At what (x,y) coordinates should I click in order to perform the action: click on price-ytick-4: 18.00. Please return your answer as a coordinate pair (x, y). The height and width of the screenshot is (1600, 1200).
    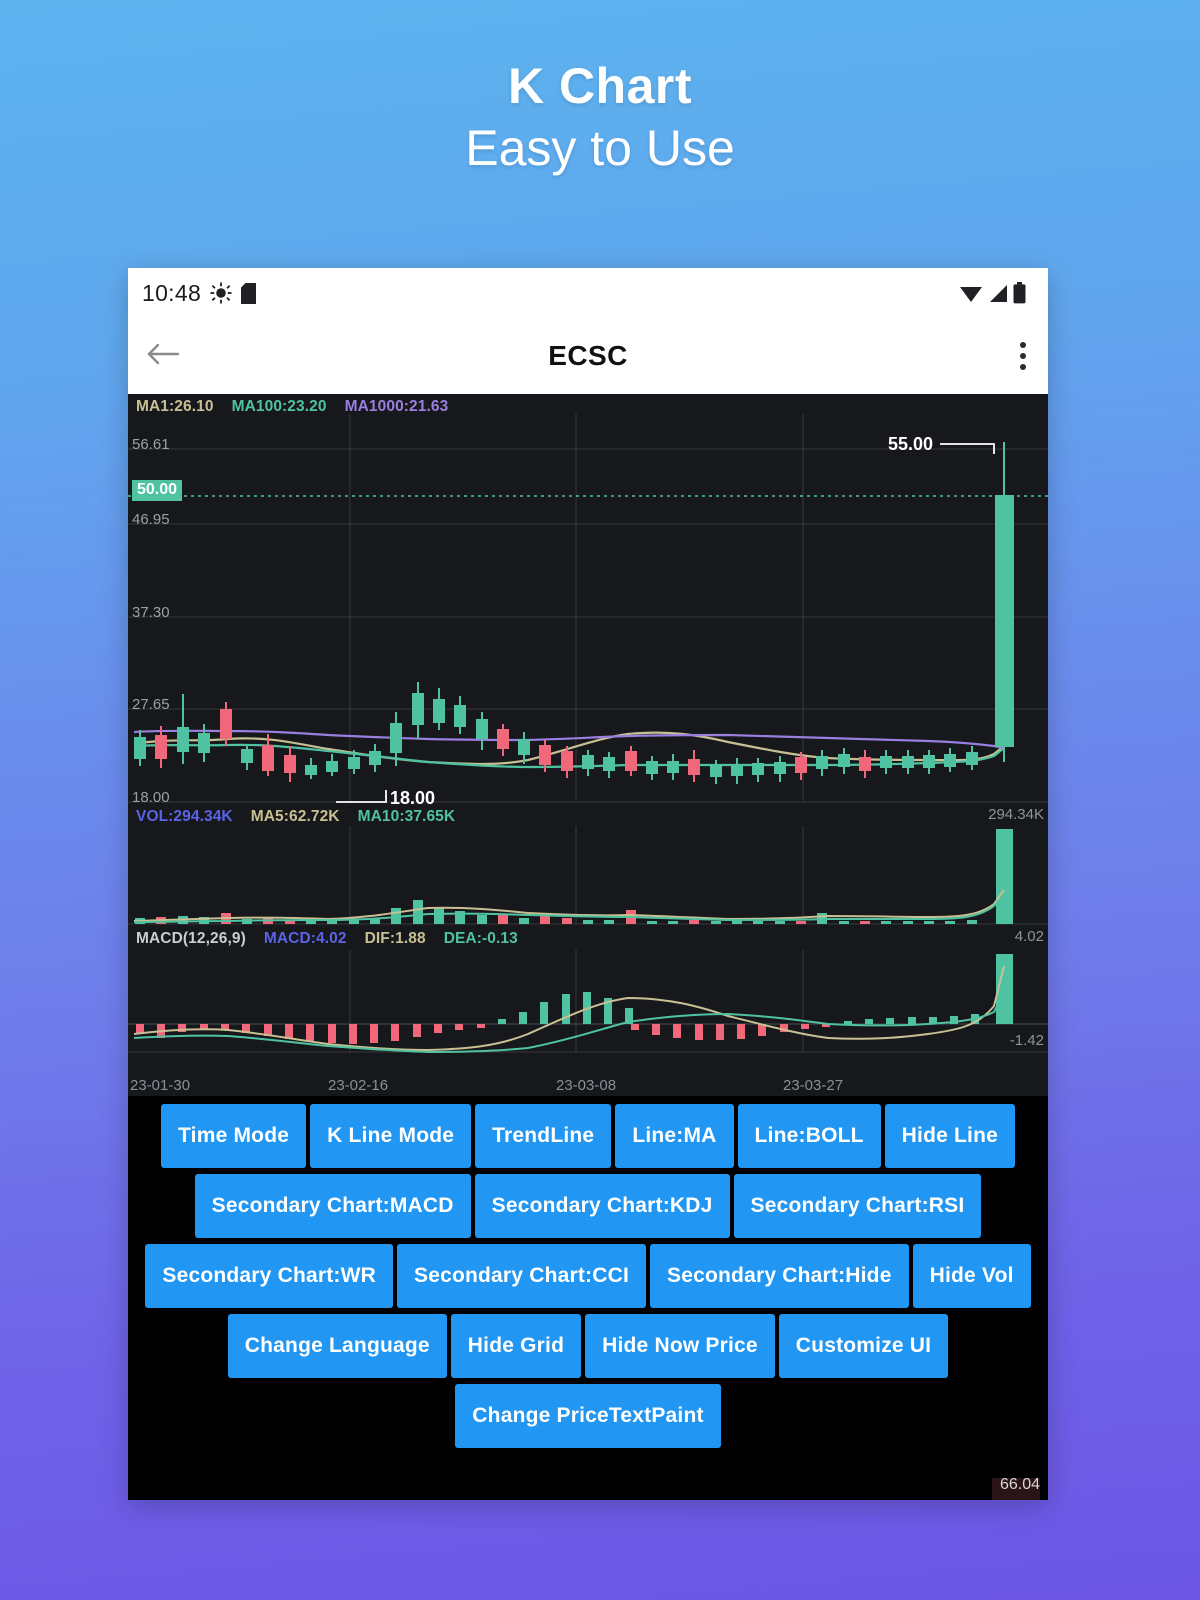
    Looking at the image, I should click on (151, 797).